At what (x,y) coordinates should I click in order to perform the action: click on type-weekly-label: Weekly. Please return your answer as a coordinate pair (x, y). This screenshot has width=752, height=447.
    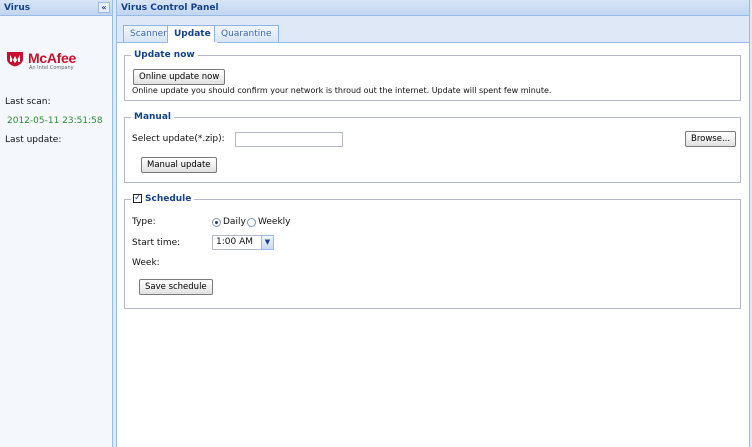
    Looking at the image, I should click on (274, 222).